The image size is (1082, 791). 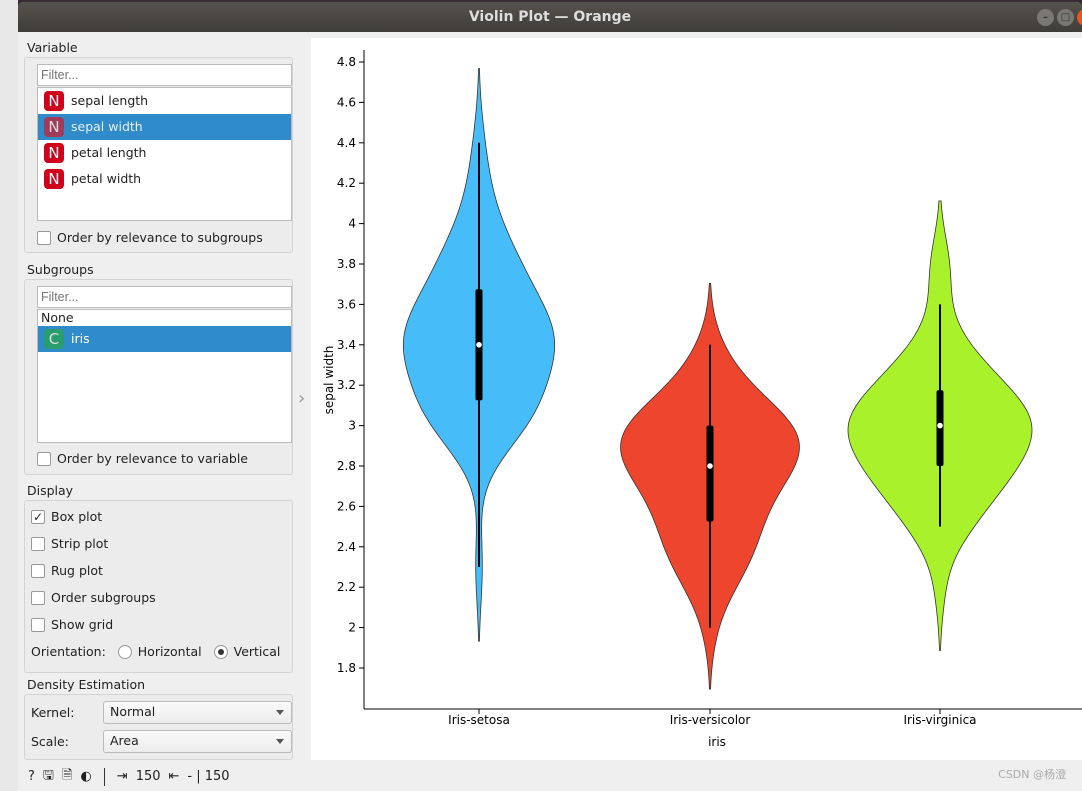 What do you see at coordinates (103, 597) in the screenshot?
I see `checkbox-label: Order subgroups` at bounding box center [103, 597].